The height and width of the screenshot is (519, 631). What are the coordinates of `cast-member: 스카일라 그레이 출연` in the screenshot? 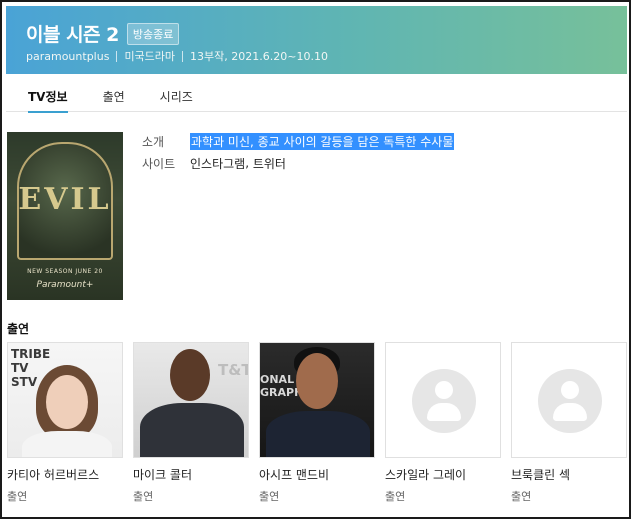 It's located at (443, 423).